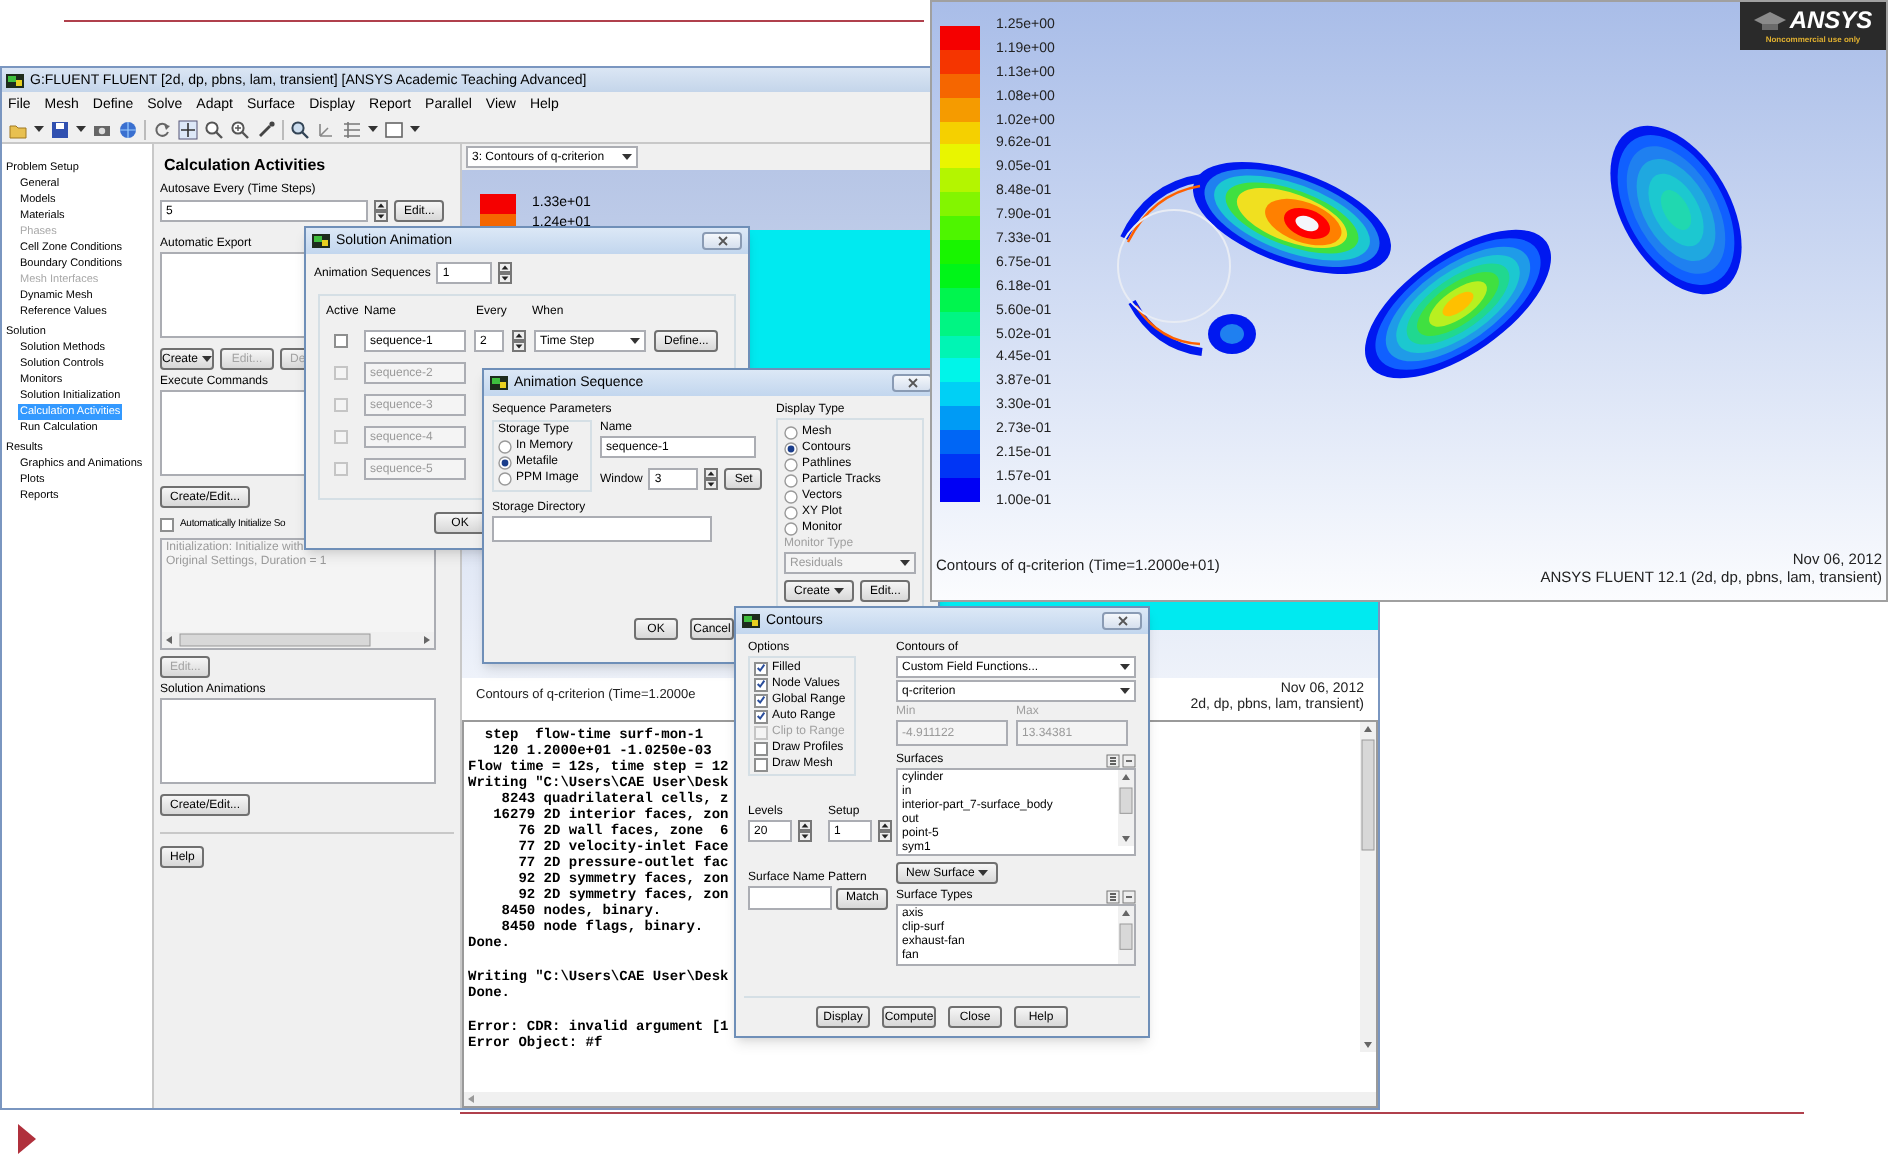 This screenshot has width=1888, height=1172. Describe the element at coordinates (1769, 21) in the screenshot. I see `graduation-cap-icon` at that location.